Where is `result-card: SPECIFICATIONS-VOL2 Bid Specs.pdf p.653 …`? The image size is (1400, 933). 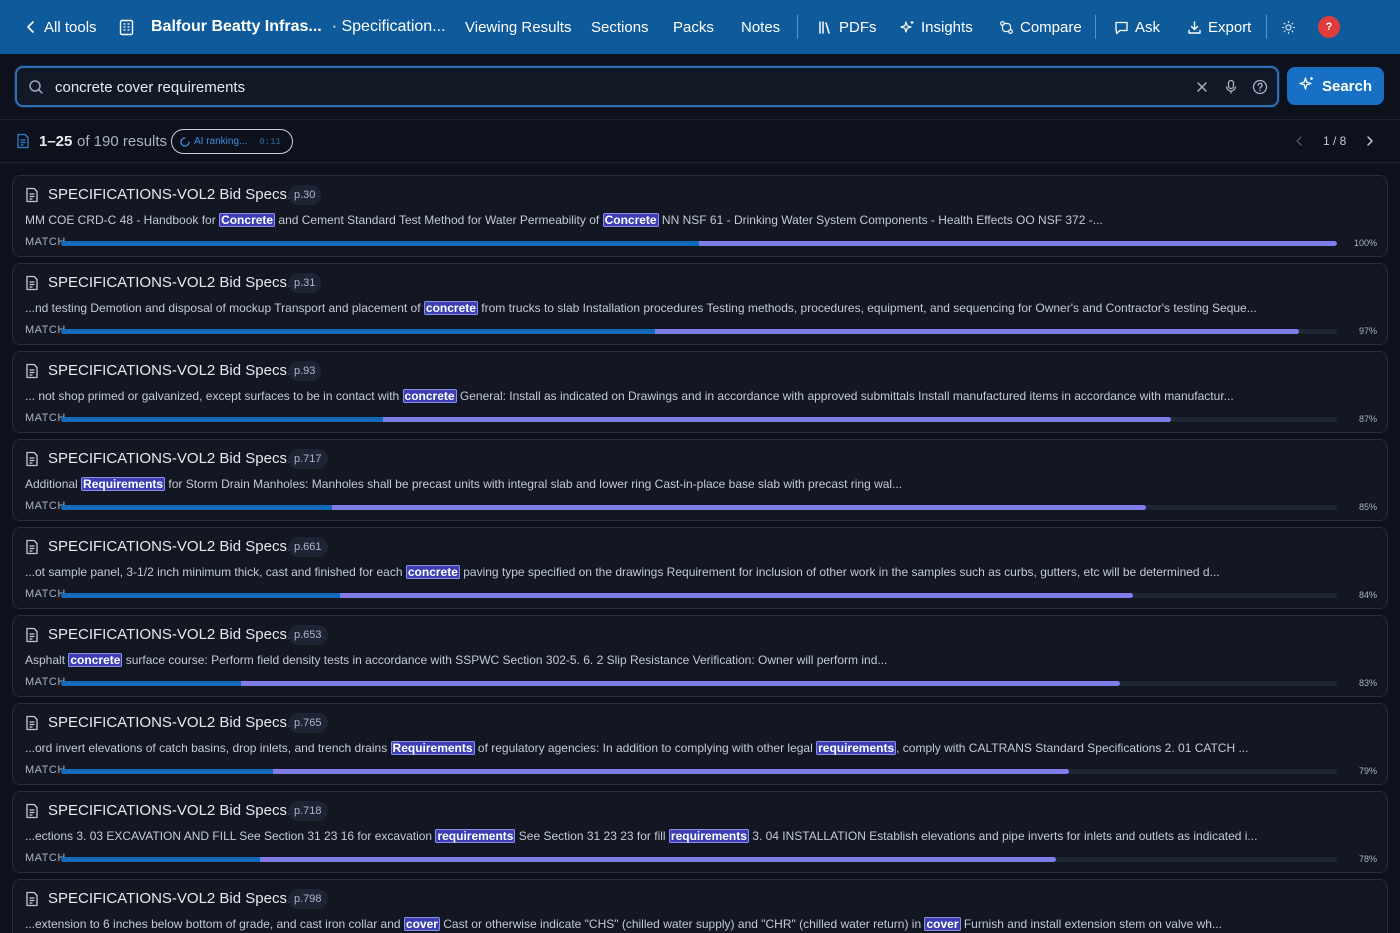
result-card: SPECIFICATIONS-VOL2 Bid Specs.pdf p.653 … is located at coordinates (700, 656).